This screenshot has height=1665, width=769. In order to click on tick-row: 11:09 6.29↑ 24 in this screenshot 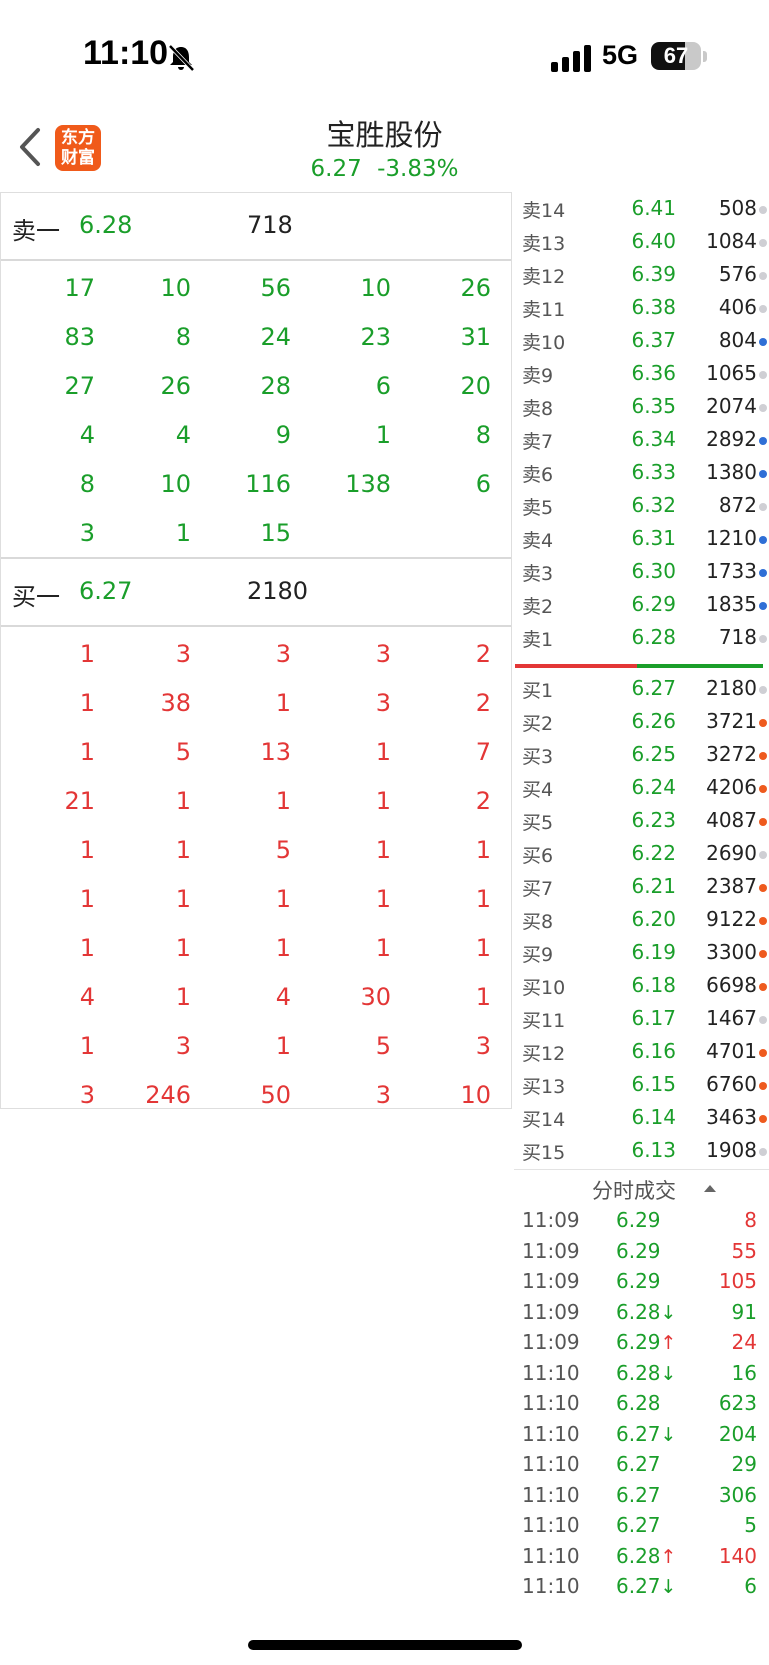, I will do `click(641, 1343)`.